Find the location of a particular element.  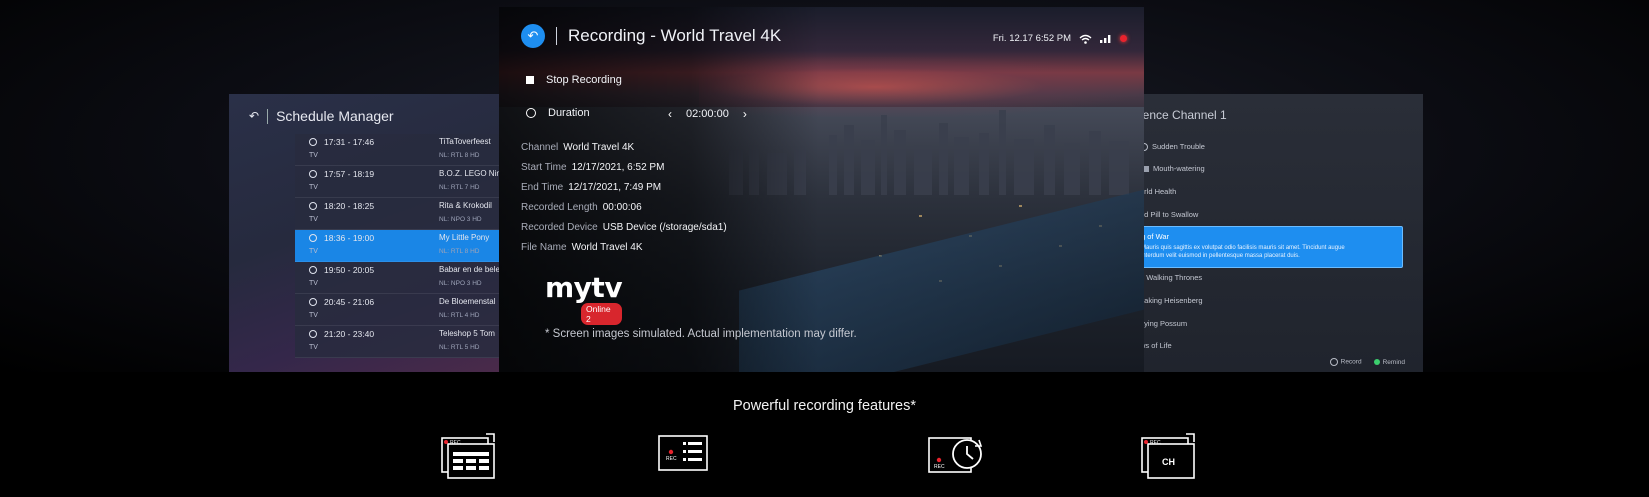

item-label: e Walking Thrones is located at coordinates (1171, 277).